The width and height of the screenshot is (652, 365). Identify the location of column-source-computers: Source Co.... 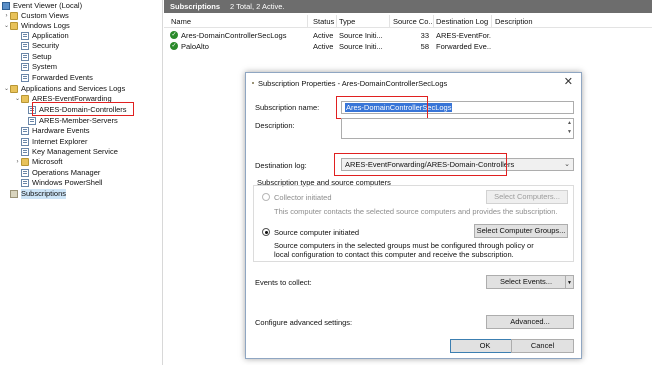
(413, 21).